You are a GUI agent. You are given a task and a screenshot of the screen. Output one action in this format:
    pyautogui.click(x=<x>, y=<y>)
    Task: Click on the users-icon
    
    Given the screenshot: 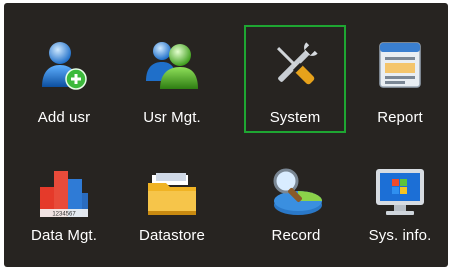 What is the action you would take?
    pyautogui.click(x=172, y=65)
    